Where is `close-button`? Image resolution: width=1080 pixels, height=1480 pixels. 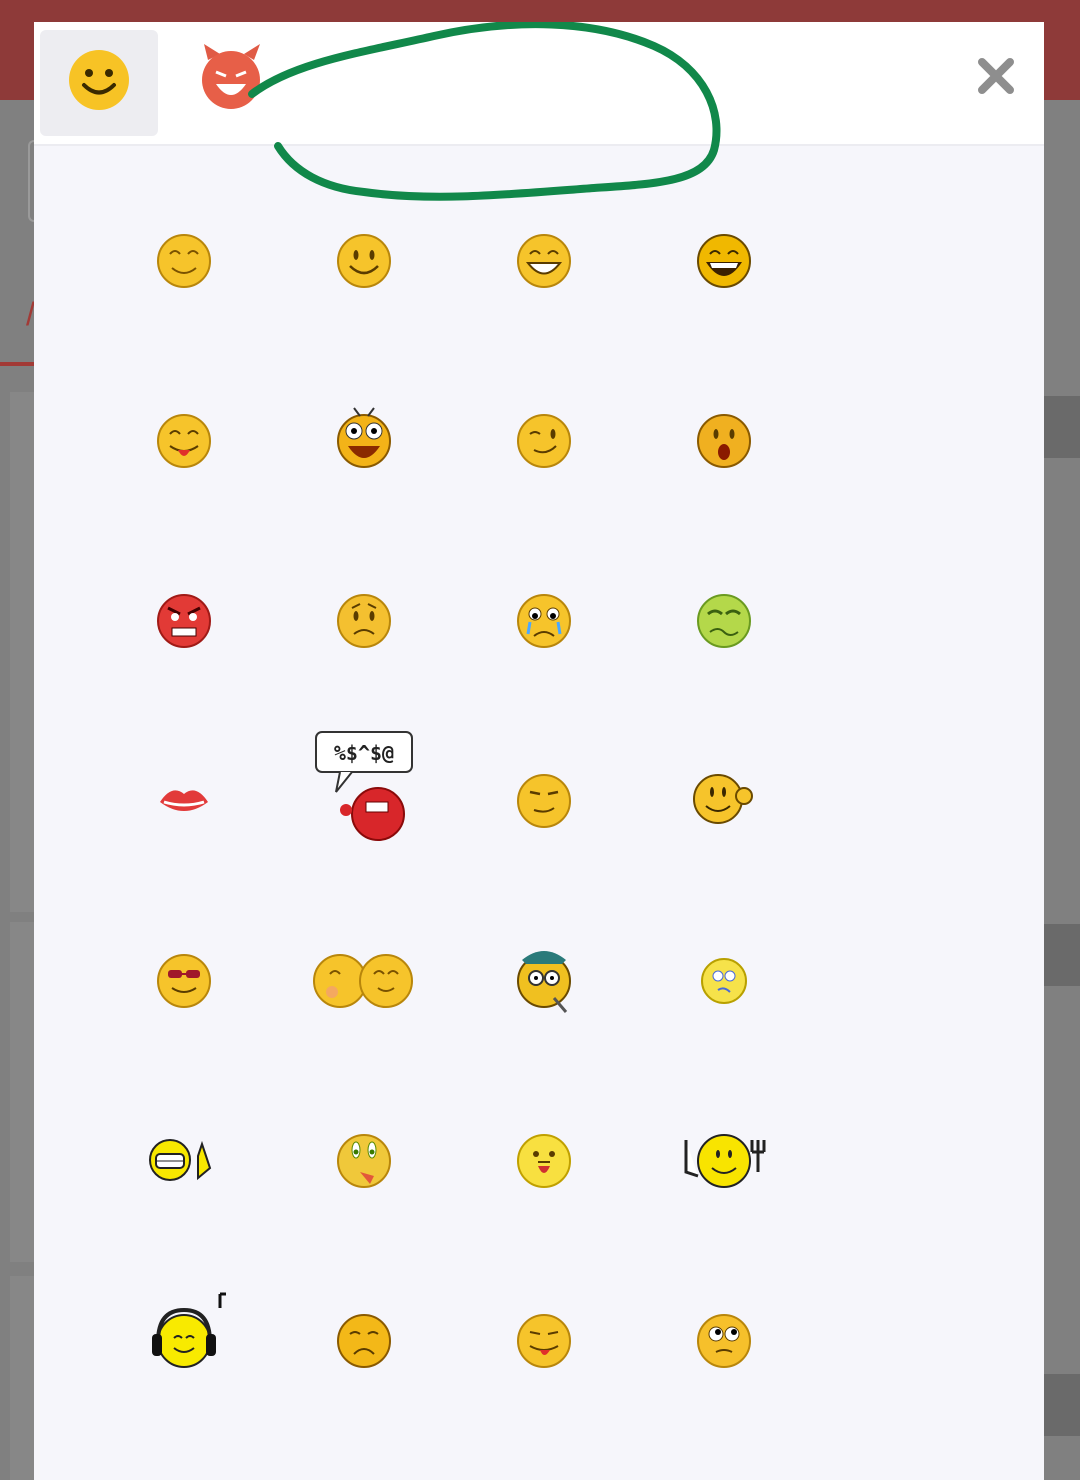
close-button is located at coordinates (996, 76).